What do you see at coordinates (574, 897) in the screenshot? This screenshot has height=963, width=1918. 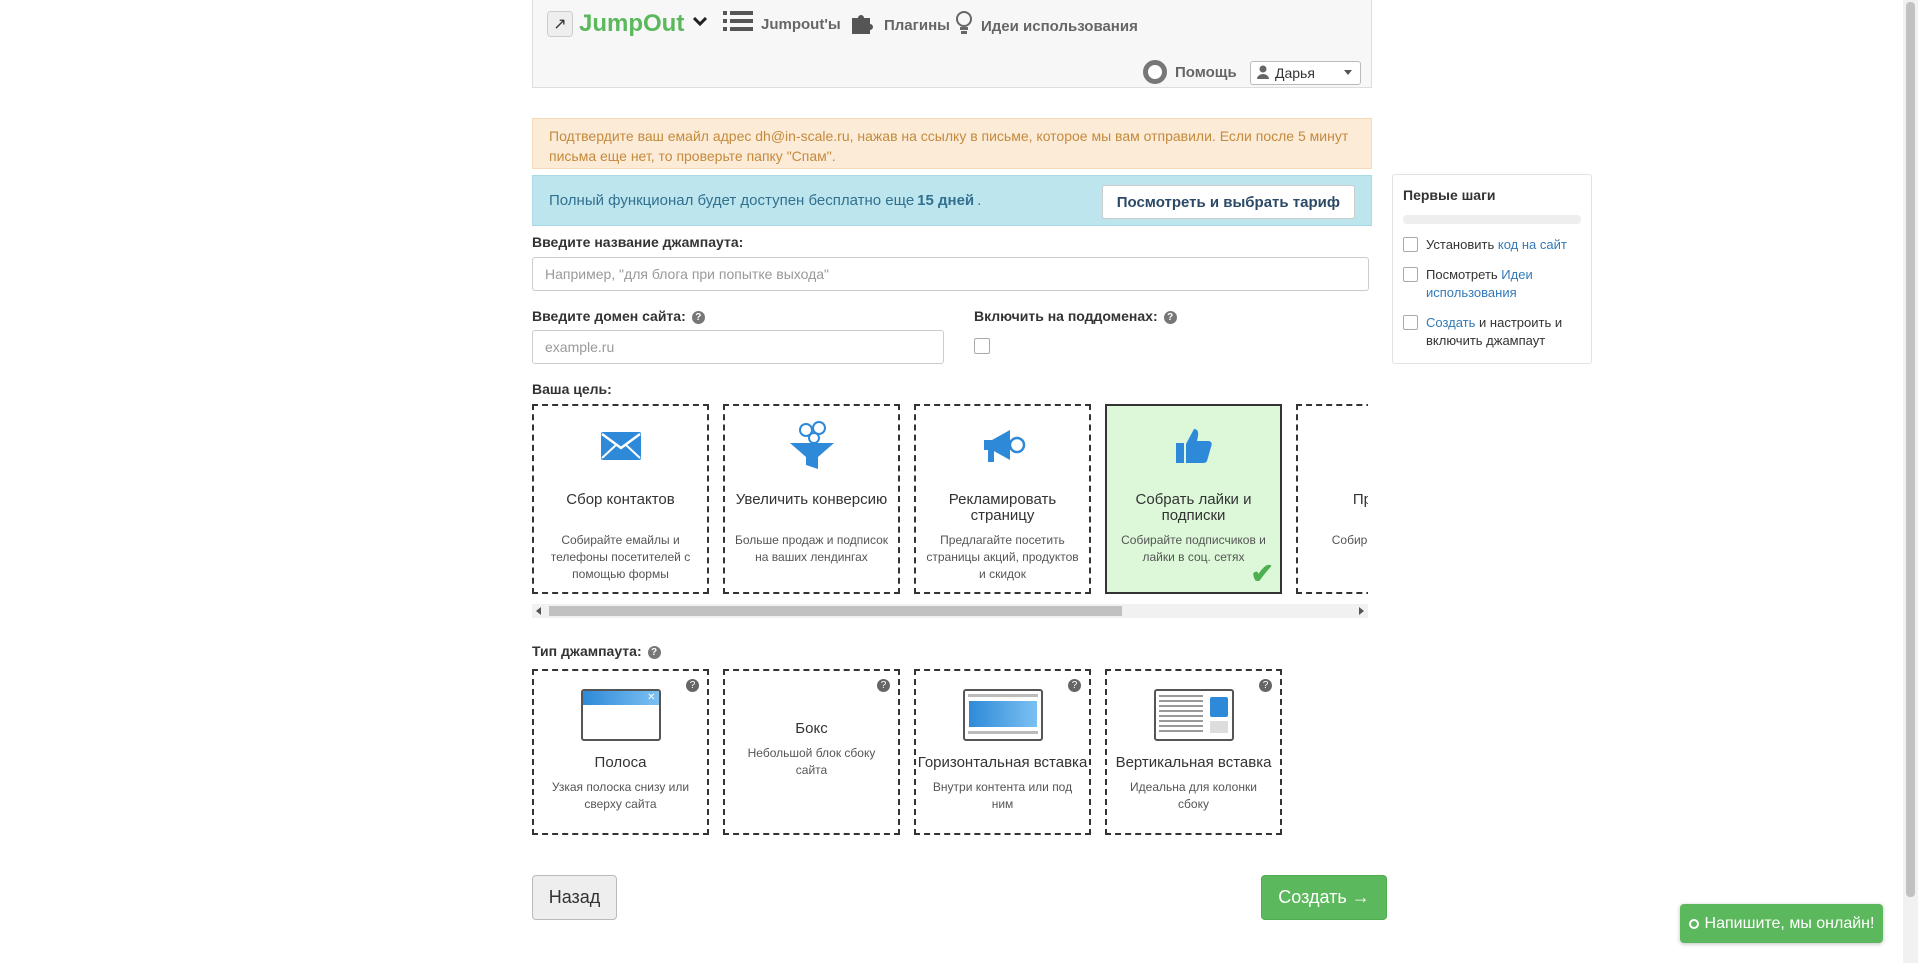 I see `back-button: Назад` at bounding box center [574, 897].